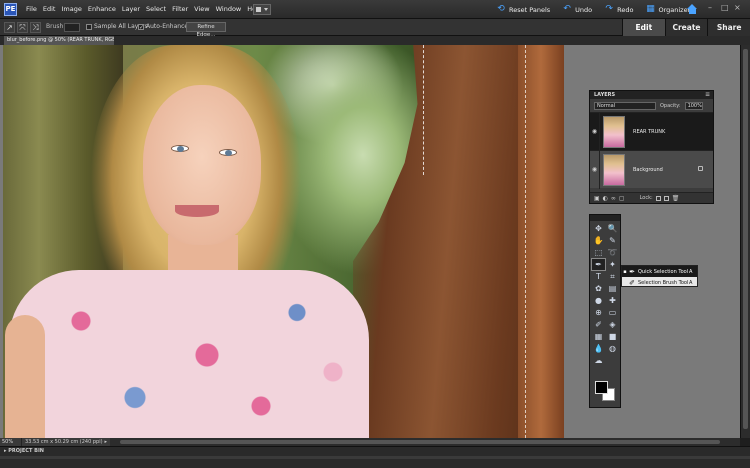 This screenshot has height=468, width=750. Describe the element at coordinates (651, 169) in the screenshot. I see `layer-row-background: ◉ Background` at that location.